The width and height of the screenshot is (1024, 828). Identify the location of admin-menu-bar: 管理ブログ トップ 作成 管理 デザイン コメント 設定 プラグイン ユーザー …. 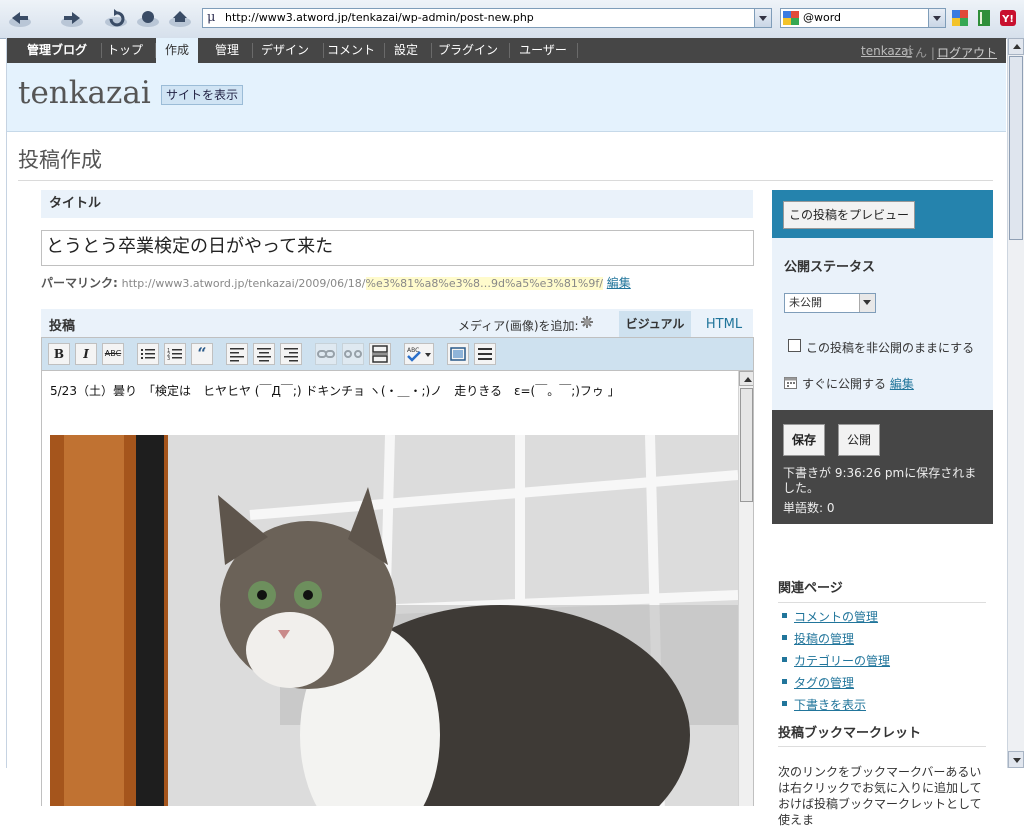
(506, 50).